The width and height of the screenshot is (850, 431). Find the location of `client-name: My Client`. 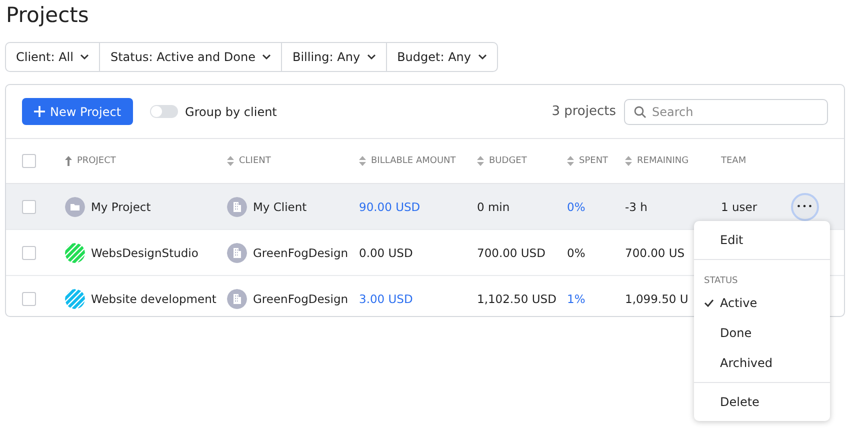

client-name: My Client is located at coordinates (280, 207).